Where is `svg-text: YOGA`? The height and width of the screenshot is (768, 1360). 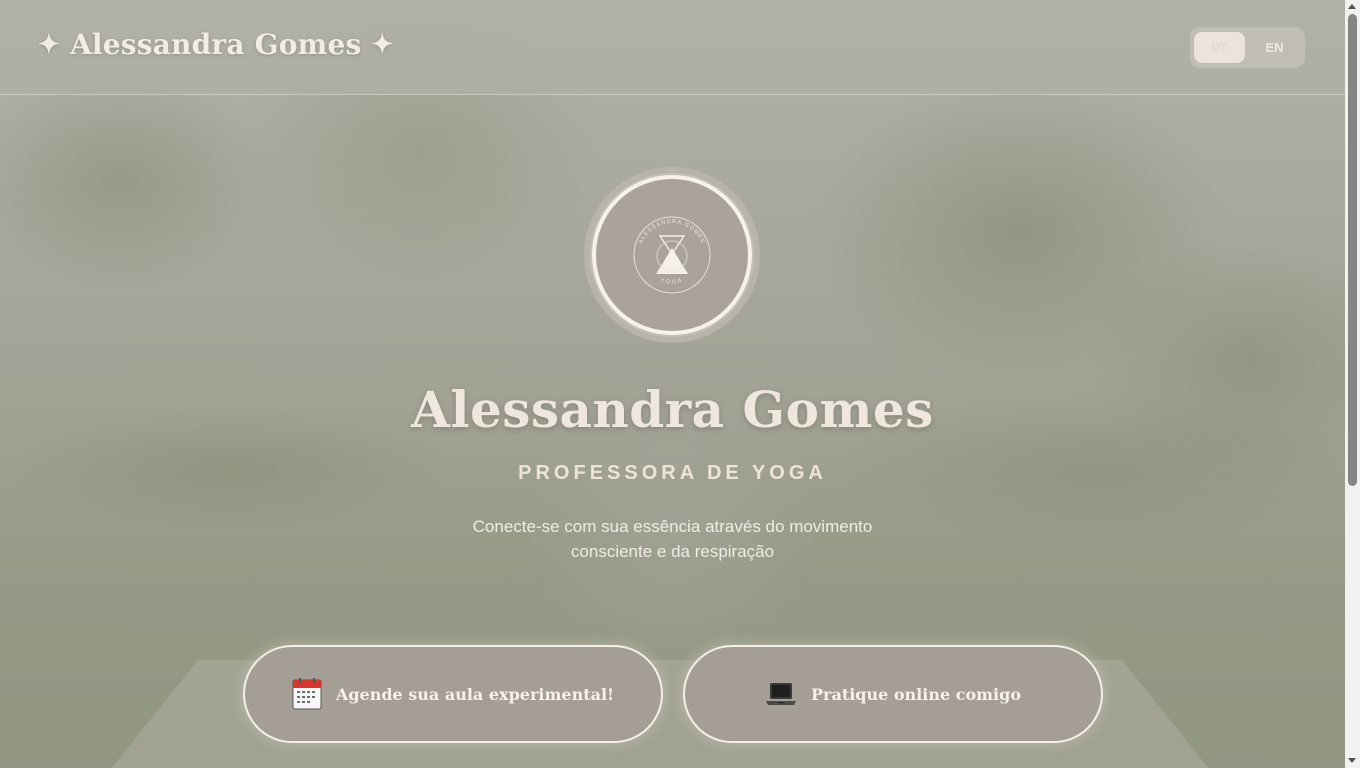
svg-text: YOGA is located at coordinates (672, 281).